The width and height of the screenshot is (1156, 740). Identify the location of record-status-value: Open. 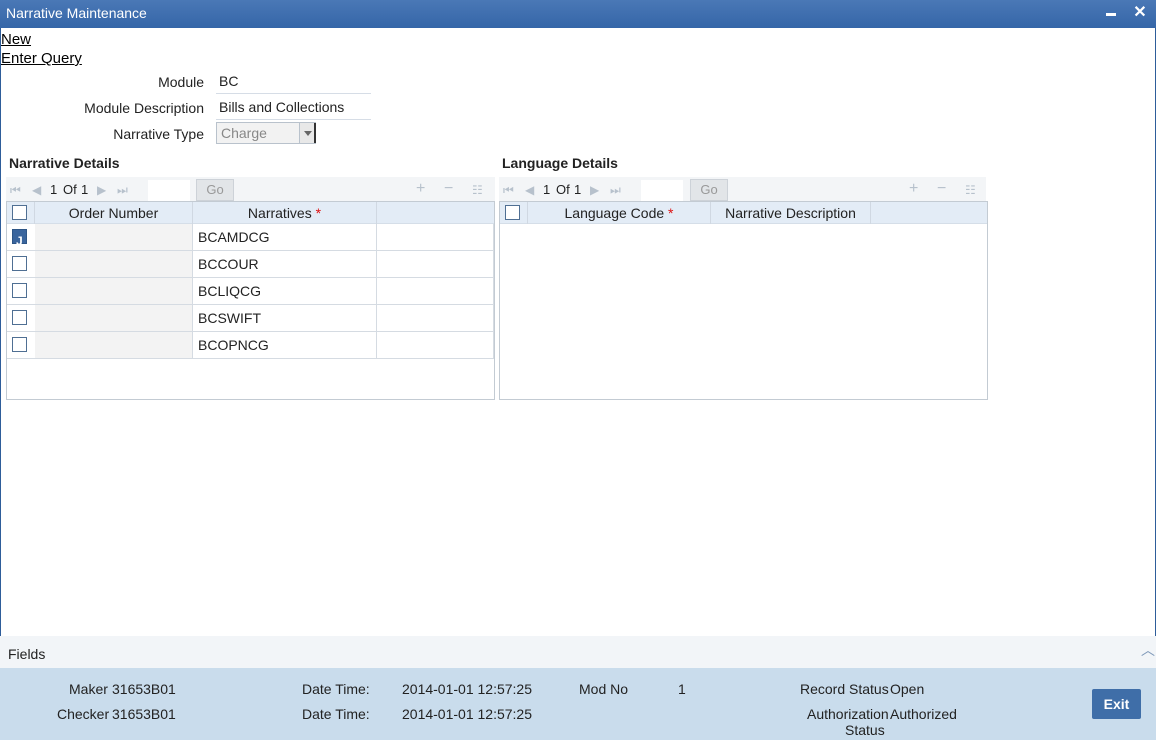
(907, 689).